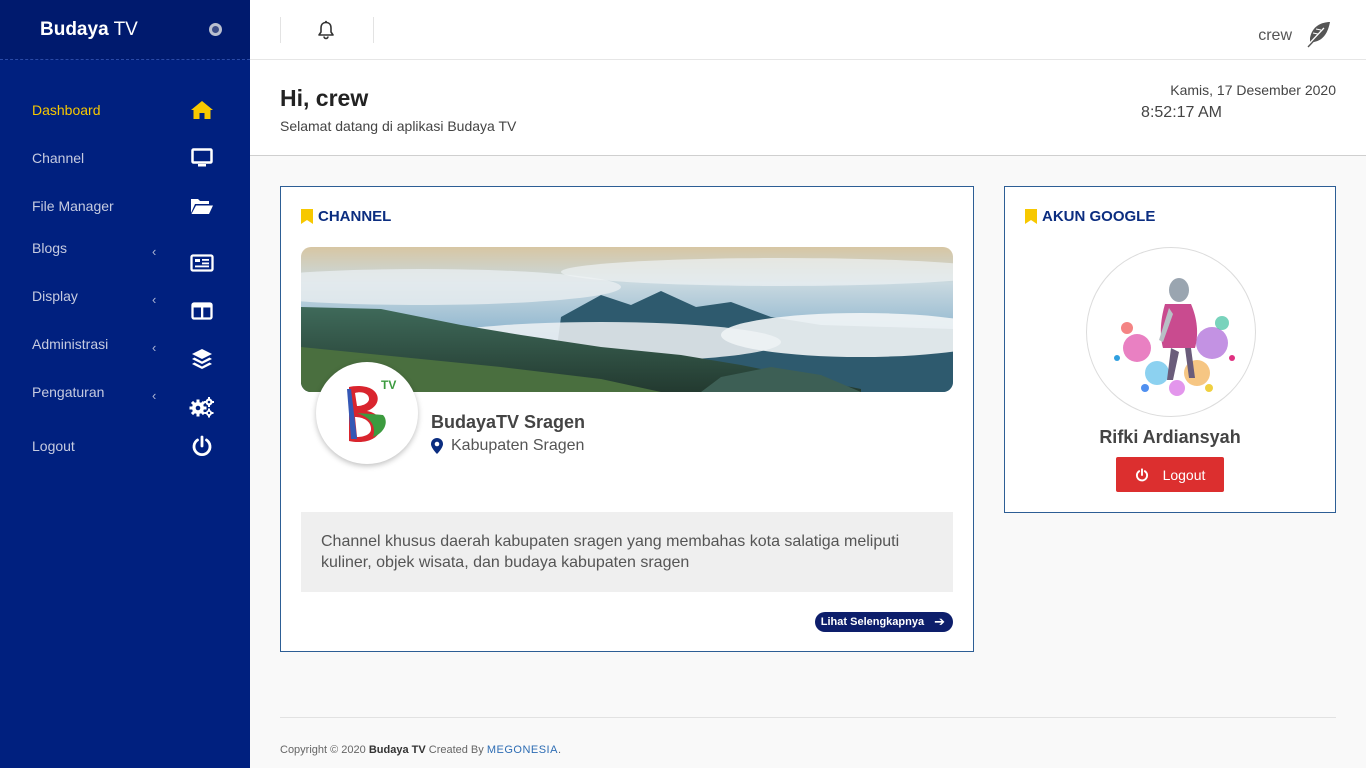  What do you see at coordinates (324, 98) in the screenshot?
I see `page-title: Hi, crew` at bounding box center [324, 98].